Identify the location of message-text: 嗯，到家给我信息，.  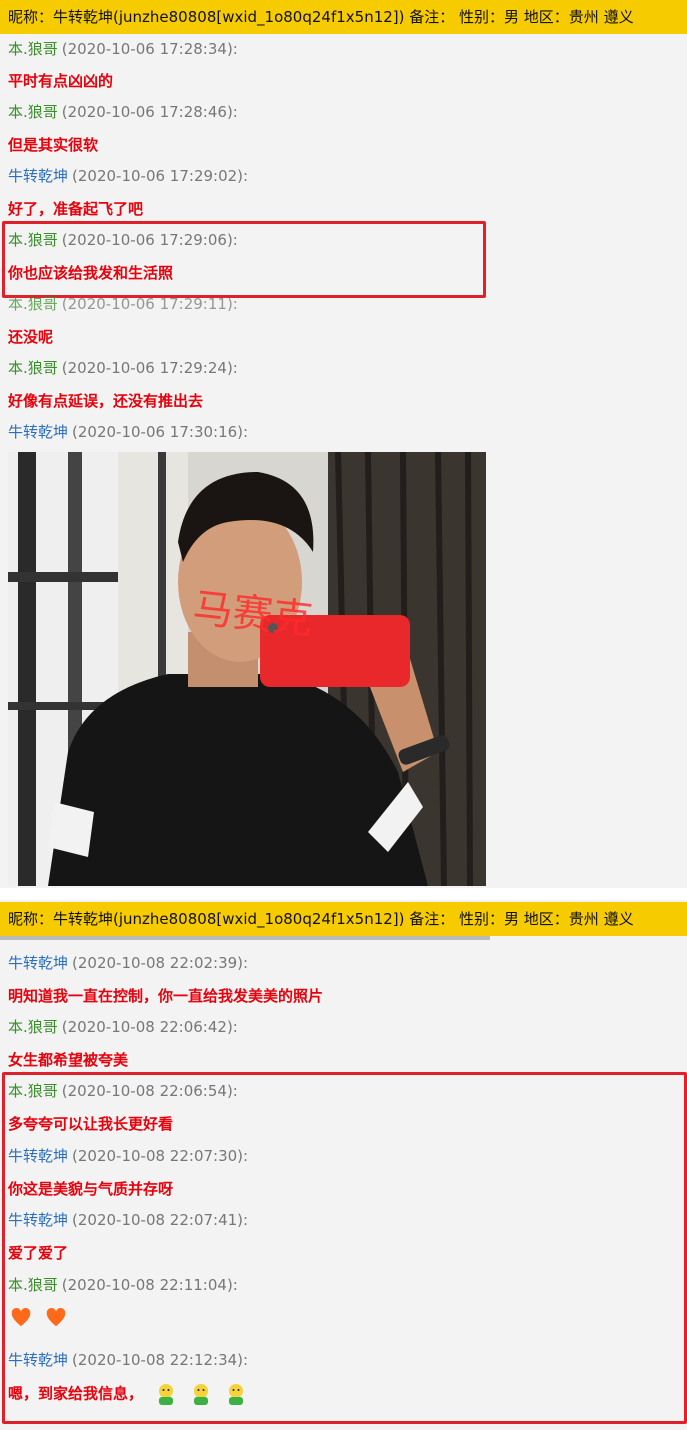
(76, 1393).